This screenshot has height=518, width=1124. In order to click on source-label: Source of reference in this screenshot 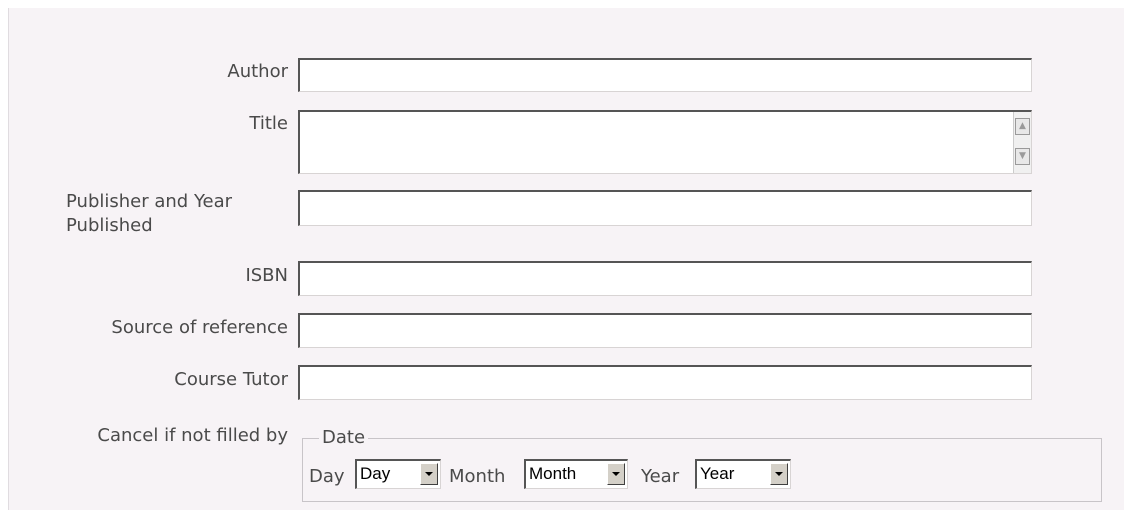, I will do `click(199, 327)`.